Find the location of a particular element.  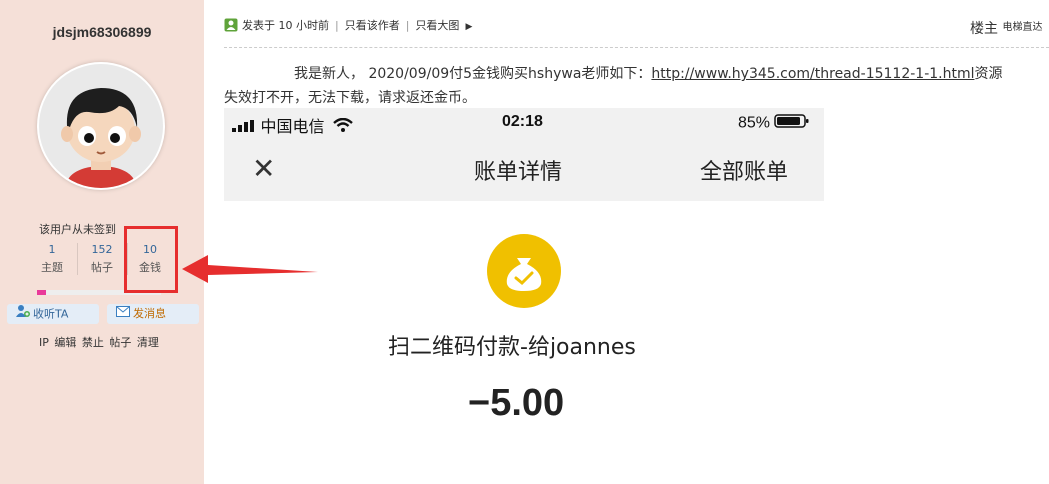

follow-label: 收听TA is located at coordinates (51, 314).